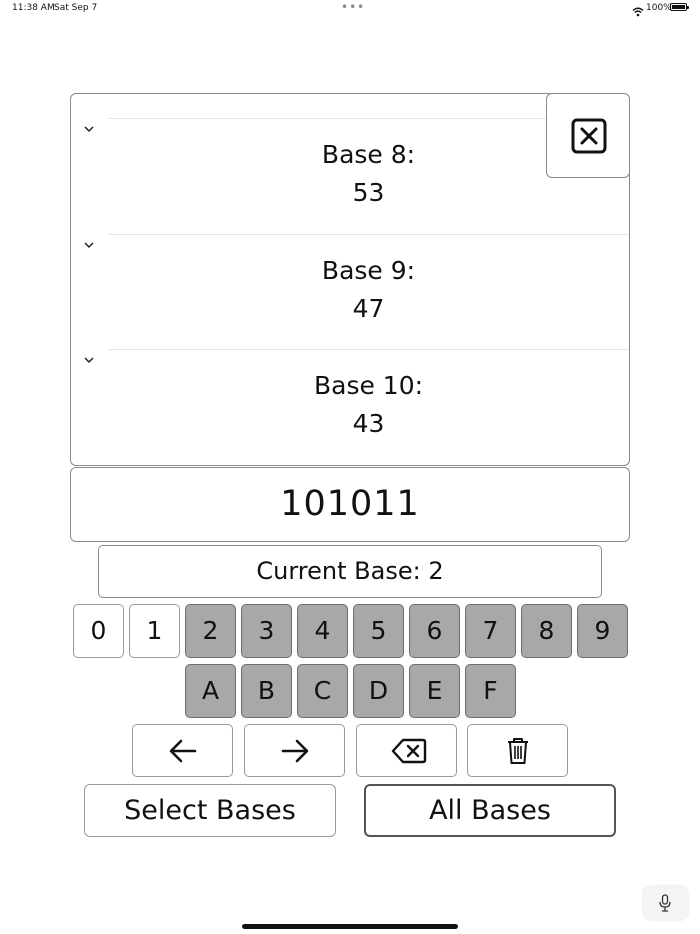  Describe the element at coordinates (322, 631) in the screenshot. I see `key-4: 4` at that location.